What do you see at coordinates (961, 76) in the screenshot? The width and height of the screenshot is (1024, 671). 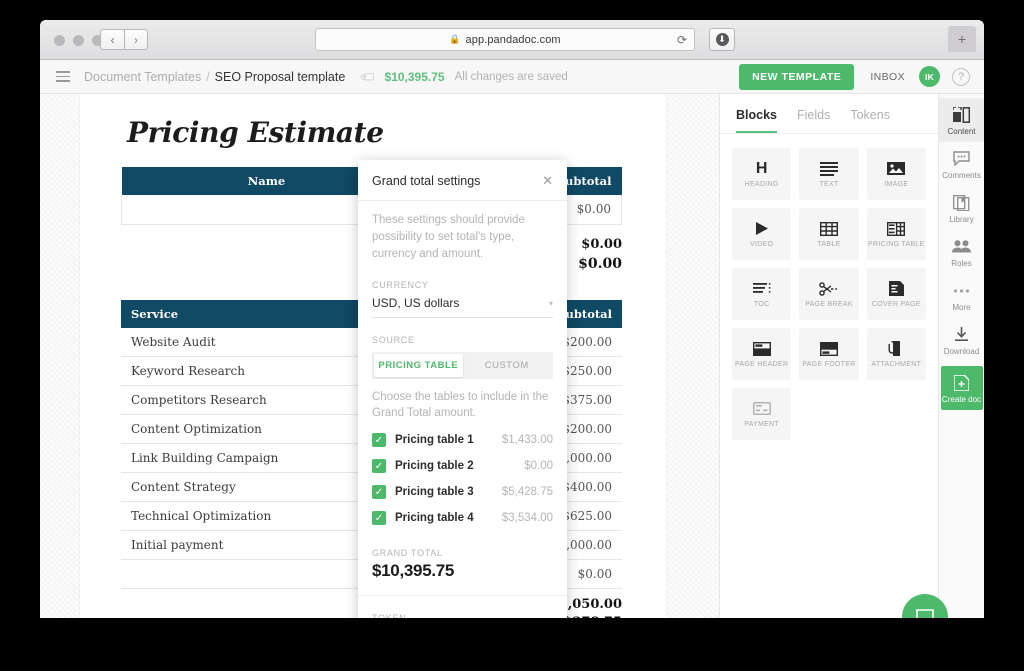 I see `help-icon: ?` at bounding box center [961, 76].